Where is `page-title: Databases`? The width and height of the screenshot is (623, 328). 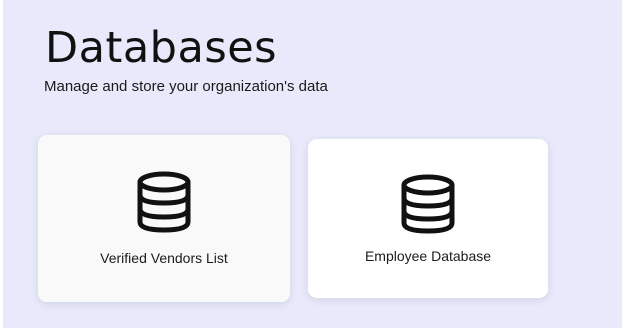 page-title: Databases is located at coordinates (161, 48).